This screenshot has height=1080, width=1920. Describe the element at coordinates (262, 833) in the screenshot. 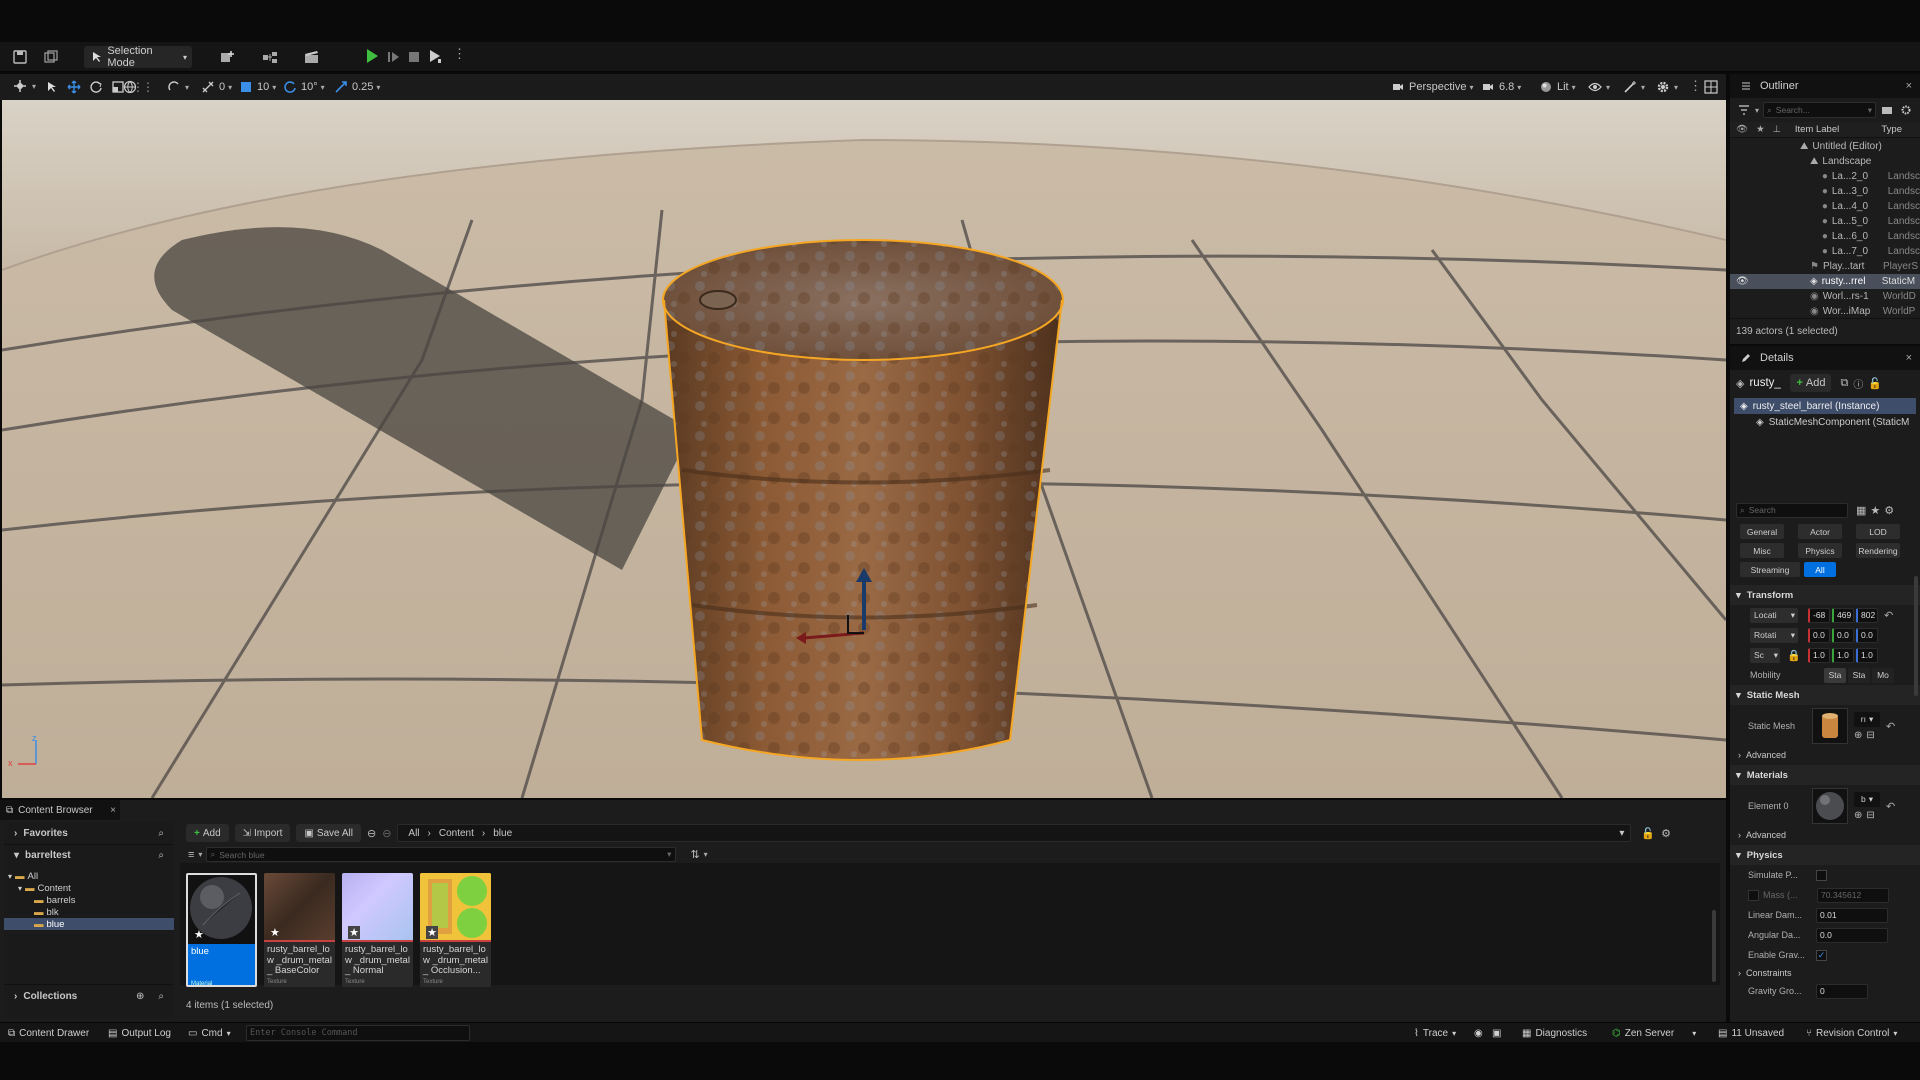

I see `import-button: ⇲ Import` at that location.